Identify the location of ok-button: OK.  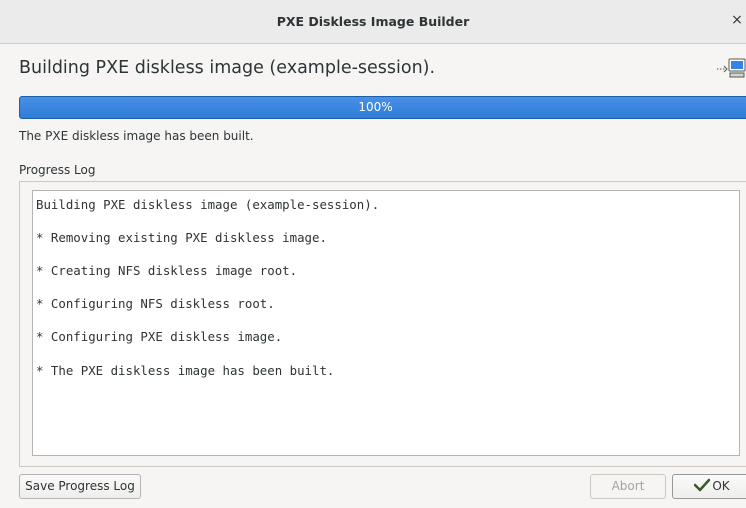
(709, 486).